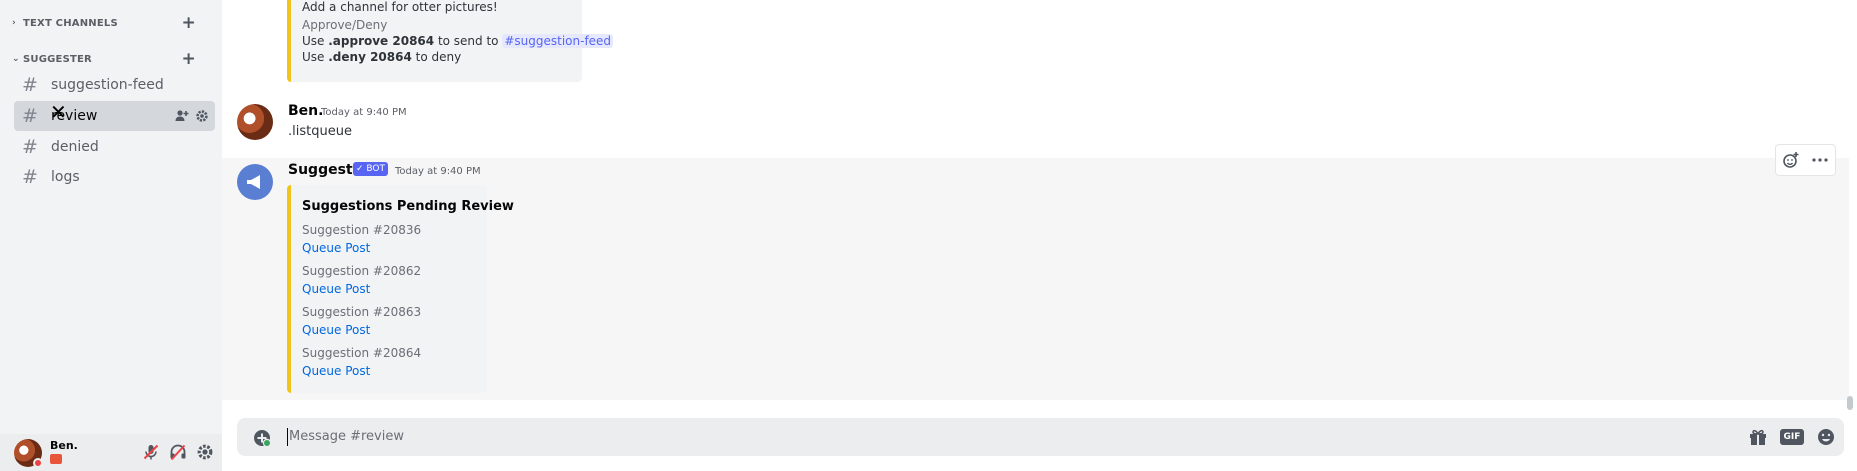 This screenshot has width=1857, height=471. I want to click on message-text: .listqueue, so click(320, 131).